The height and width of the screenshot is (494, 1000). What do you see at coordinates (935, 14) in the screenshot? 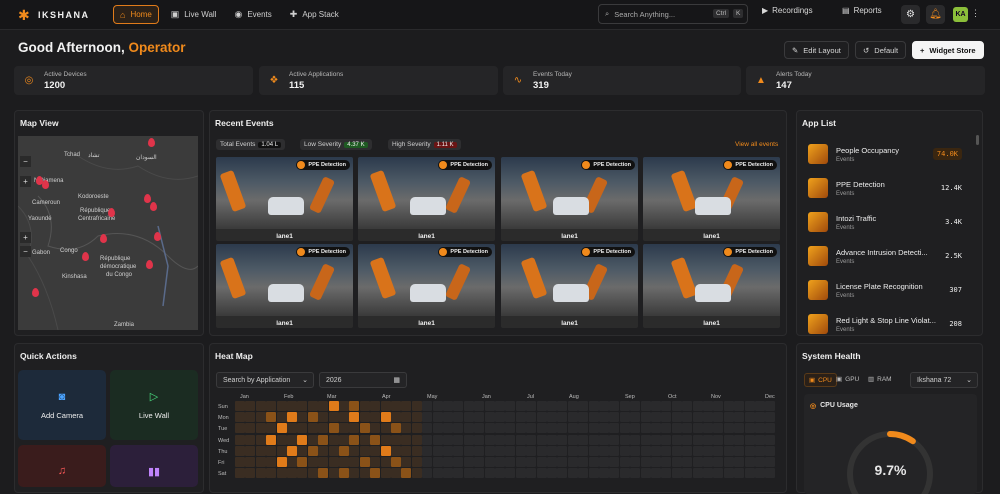
I see `notifications-button: 🔔︎` at bounding box center [935, 14].